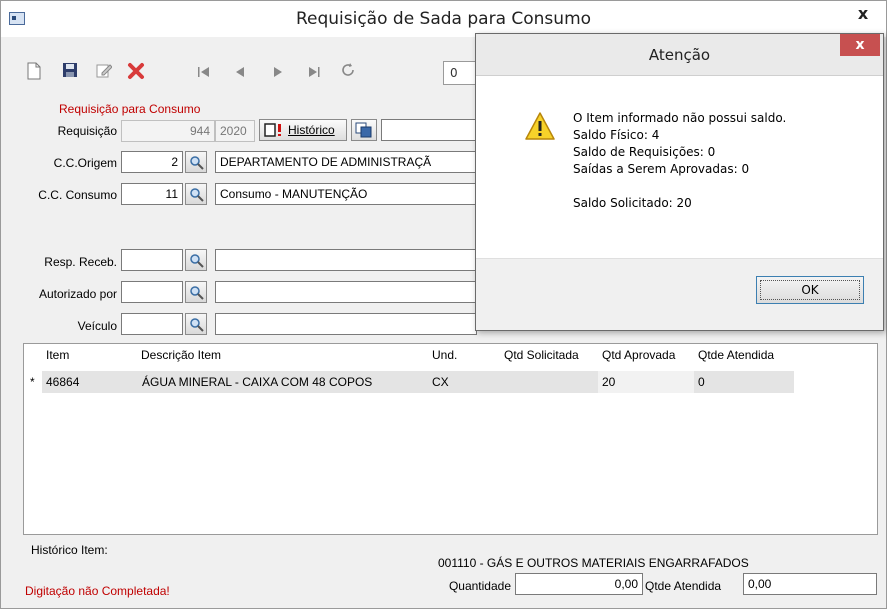 The image size is (887, 609). Describe the element at coordinates (311, 130) in the screenshot. I see `historico-label: Histórico` at that location.